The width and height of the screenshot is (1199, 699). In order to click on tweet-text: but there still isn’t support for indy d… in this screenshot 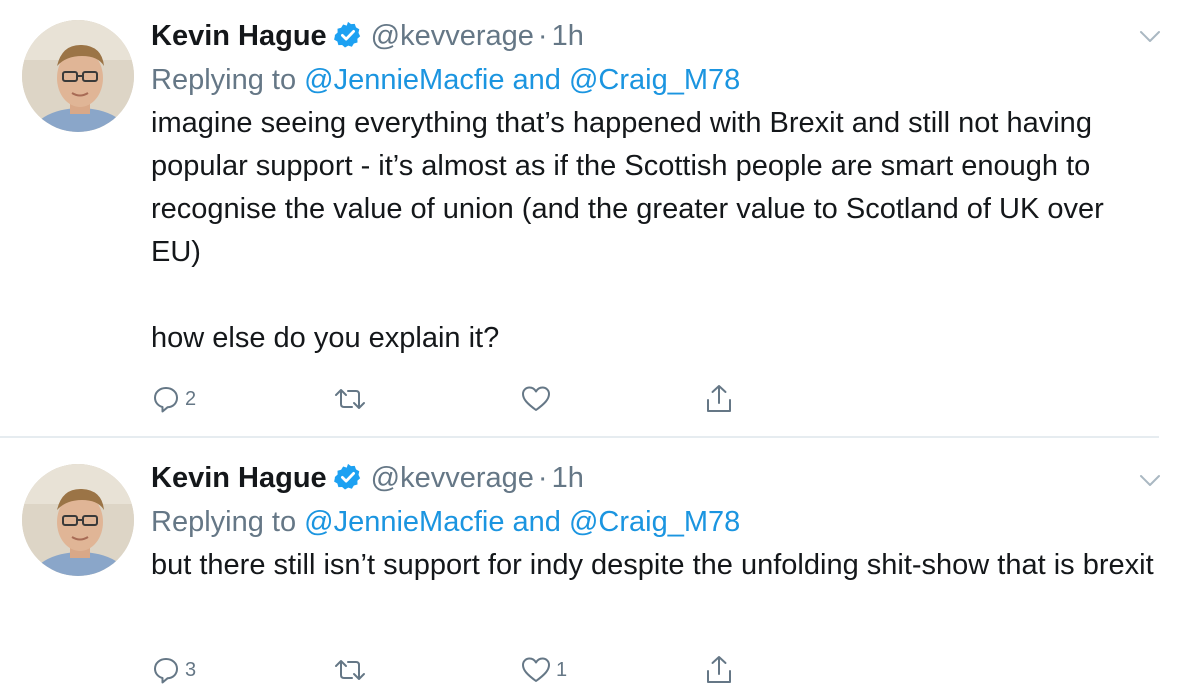, I will do `click(656, 565)`.